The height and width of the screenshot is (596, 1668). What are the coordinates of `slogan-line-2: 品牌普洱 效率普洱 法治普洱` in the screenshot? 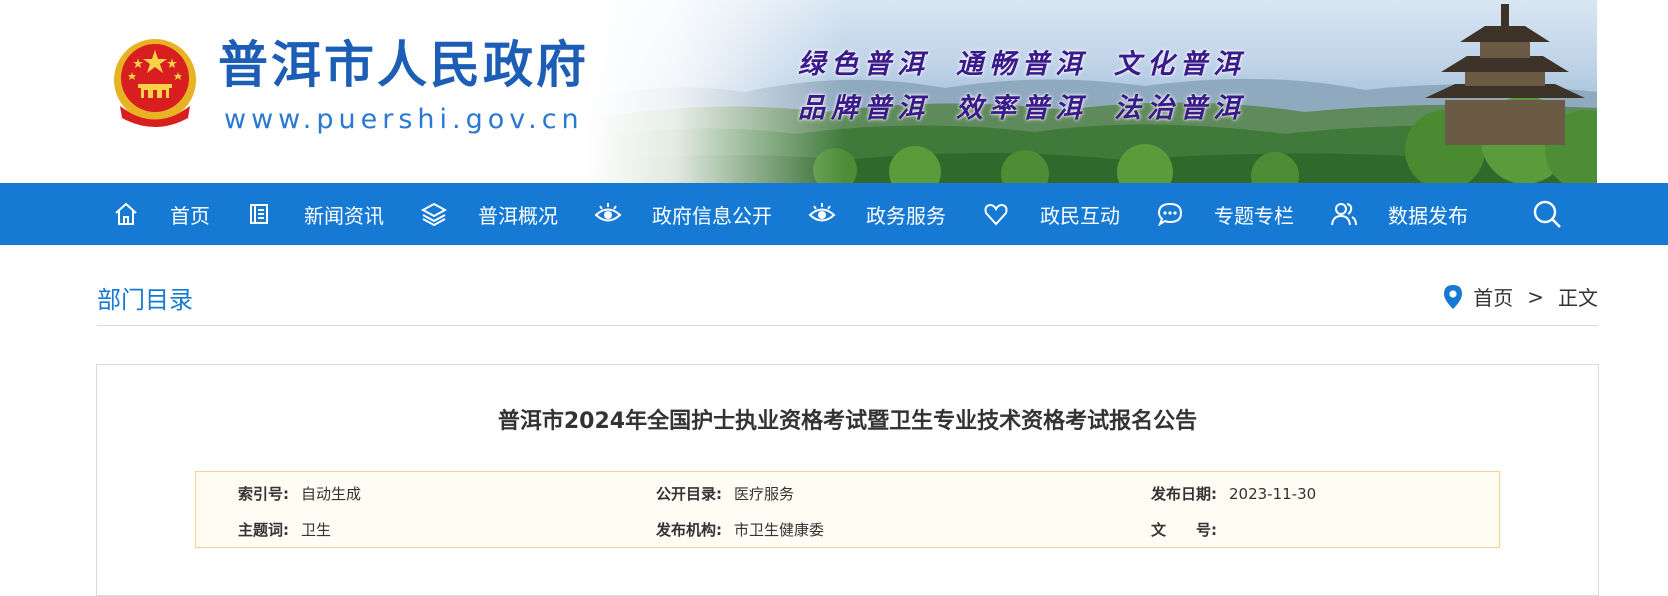 It's located at (1035, 105).